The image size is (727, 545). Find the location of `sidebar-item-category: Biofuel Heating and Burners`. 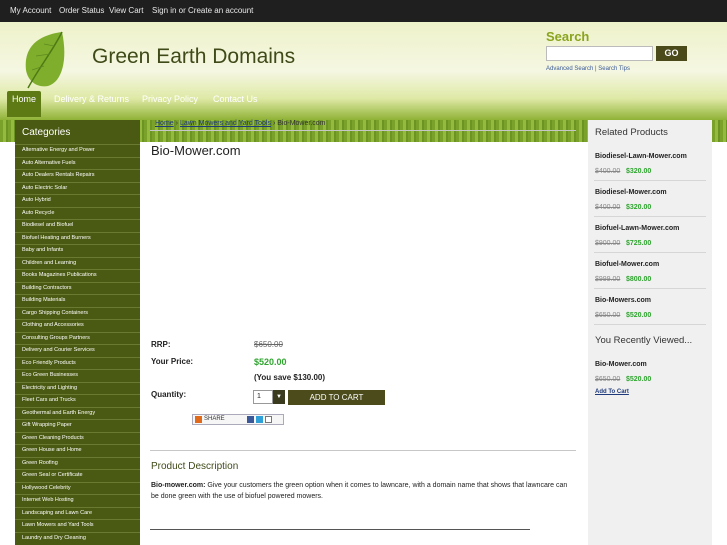

sidebar-item-category: Biofuel Heating and Burners is located at coordinates (77, 238).